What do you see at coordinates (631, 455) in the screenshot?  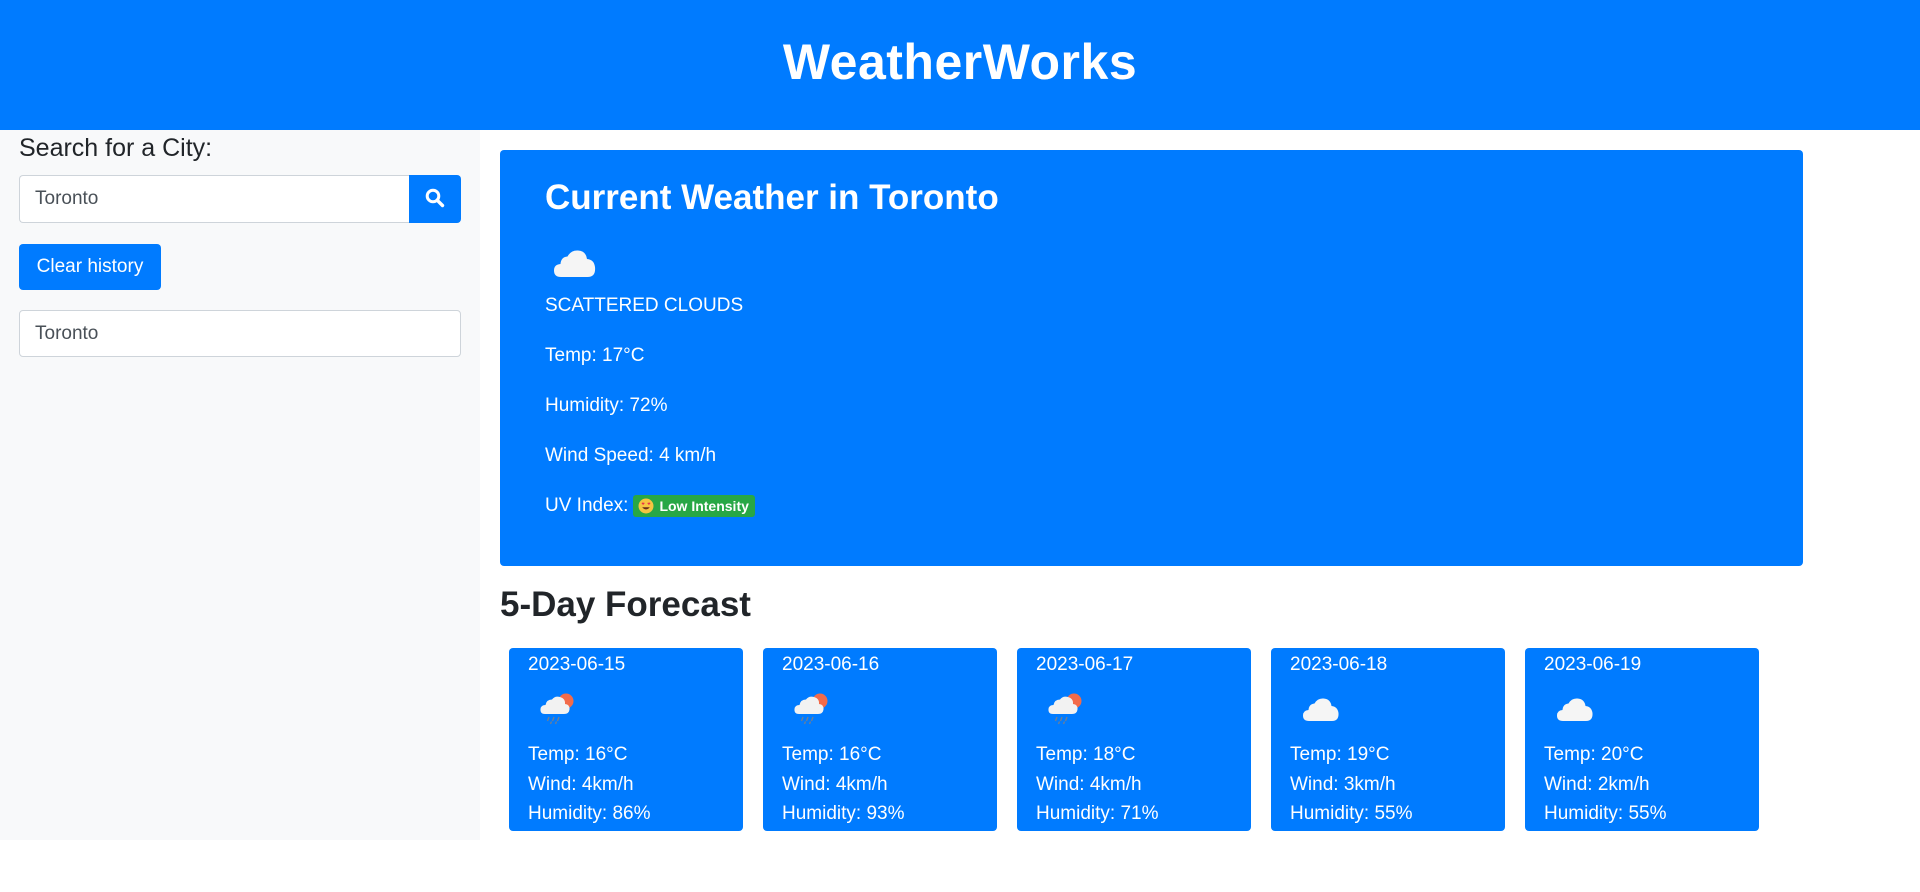 I see `current-wind-speed: Wind Speed: 4 km/h` at bounding box center [631, 455].